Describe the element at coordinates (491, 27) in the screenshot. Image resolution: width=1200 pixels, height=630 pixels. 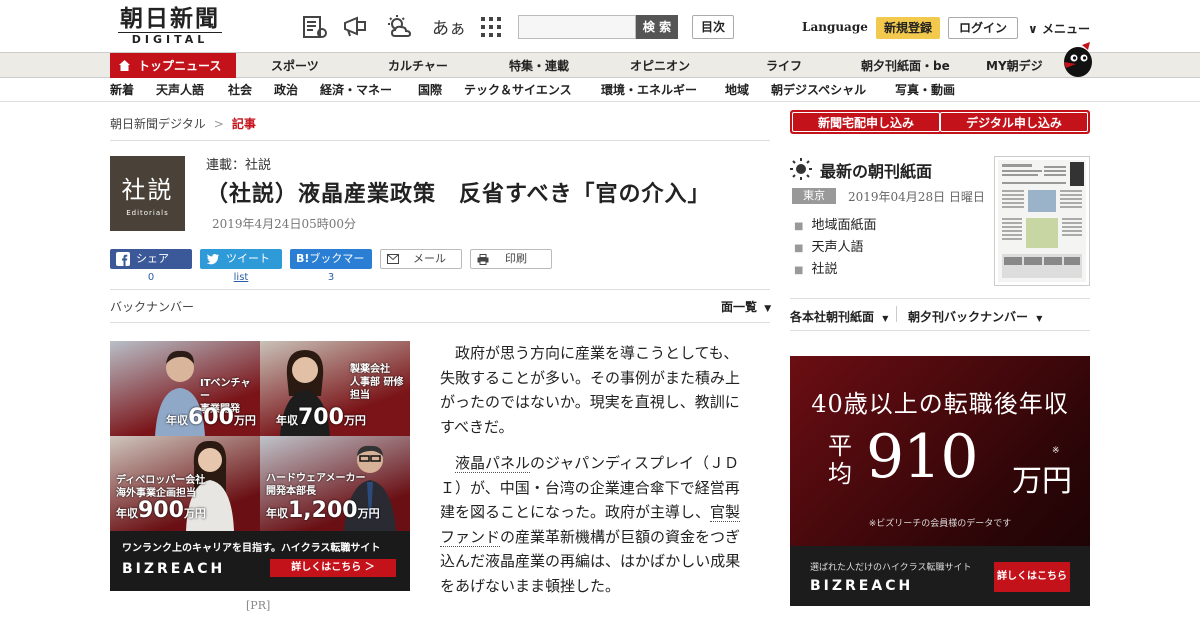
I see `grid-menu-icon` at that location.